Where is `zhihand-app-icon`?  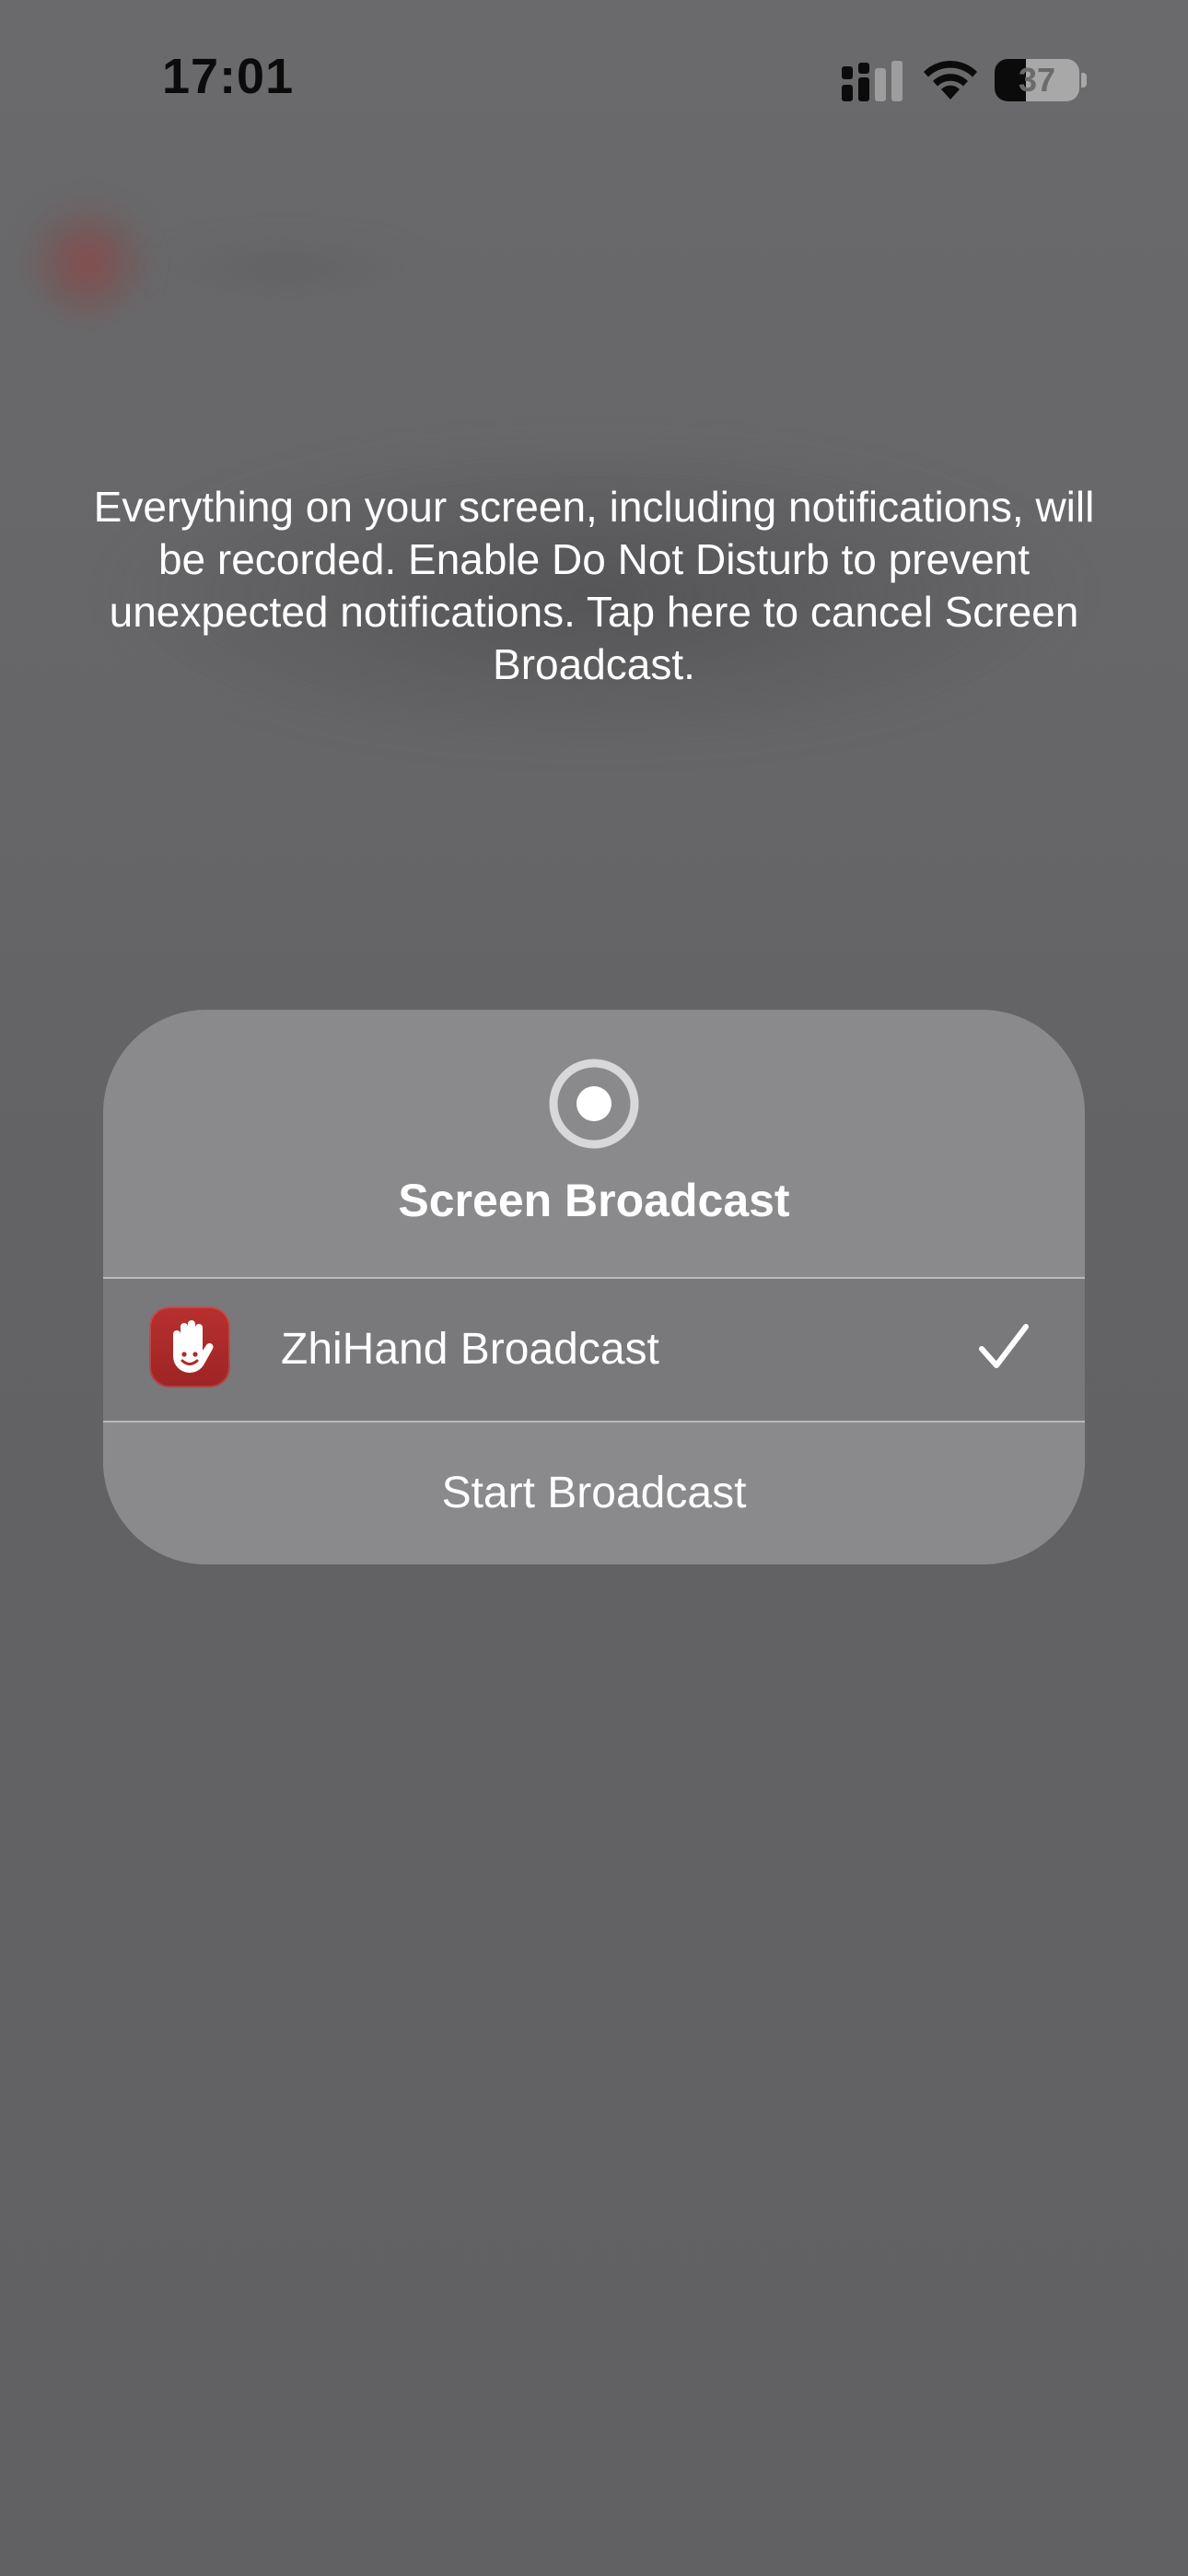
zhihand-app-icon is located at coordinates (189, 1347).